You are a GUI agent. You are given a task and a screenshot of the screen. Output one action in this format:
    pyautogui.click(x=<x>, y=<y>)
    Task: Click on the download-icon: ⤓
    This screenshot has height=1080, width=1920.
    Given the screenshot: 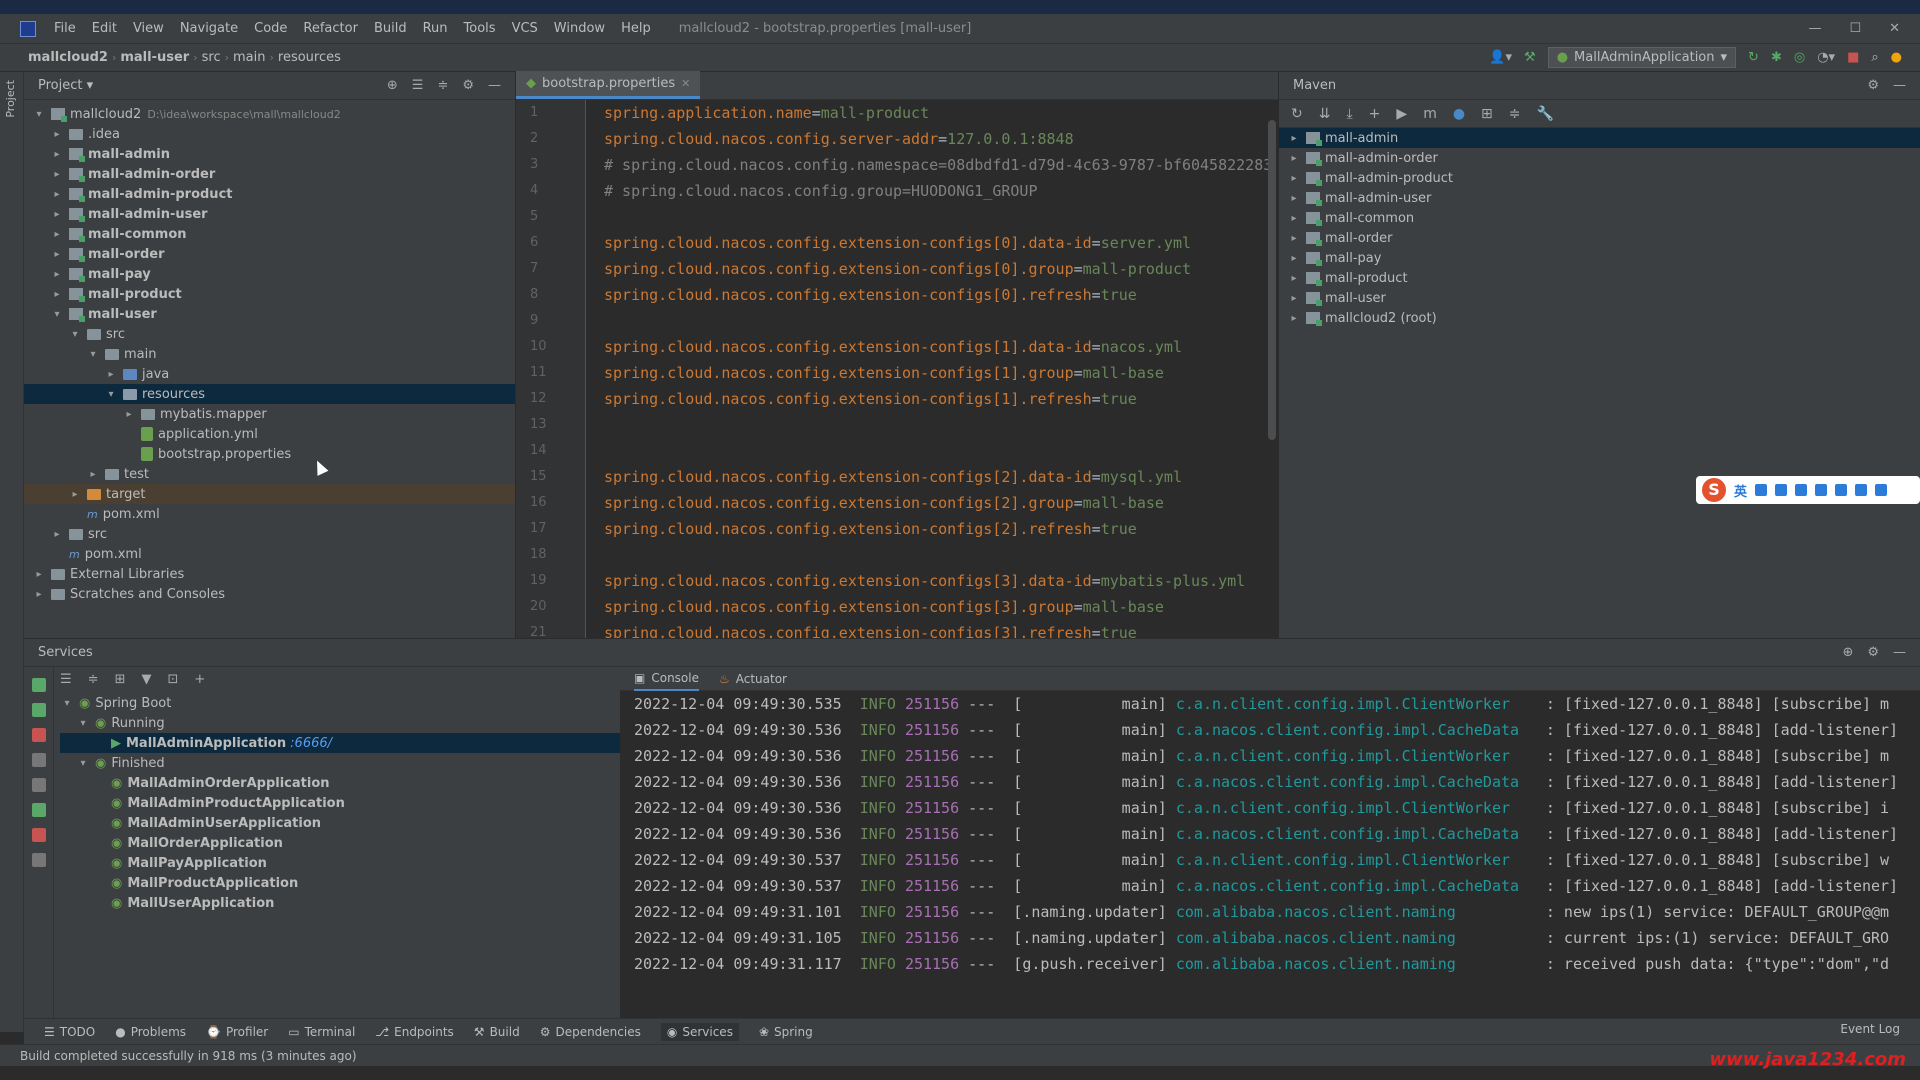 What is the action you would take?
    pyautogui.click(x=1349, y=114)
    